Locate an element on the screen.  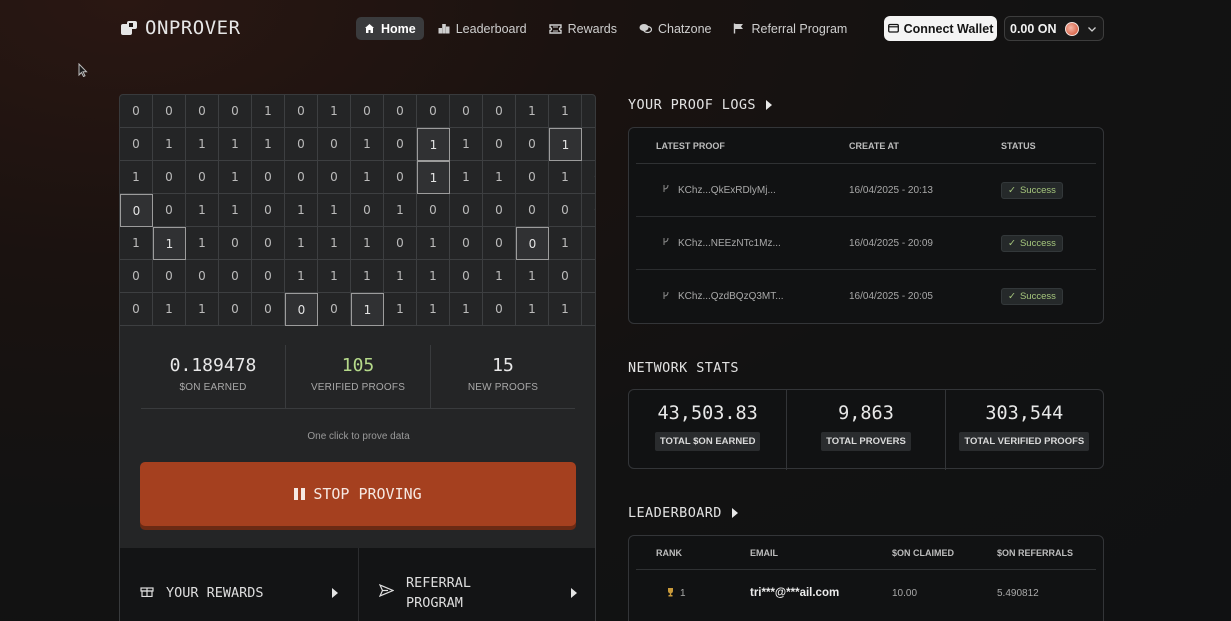
quick-links: YOUR REWARDS REFERRAL PROGRAM is located at coordinates (357, 584).